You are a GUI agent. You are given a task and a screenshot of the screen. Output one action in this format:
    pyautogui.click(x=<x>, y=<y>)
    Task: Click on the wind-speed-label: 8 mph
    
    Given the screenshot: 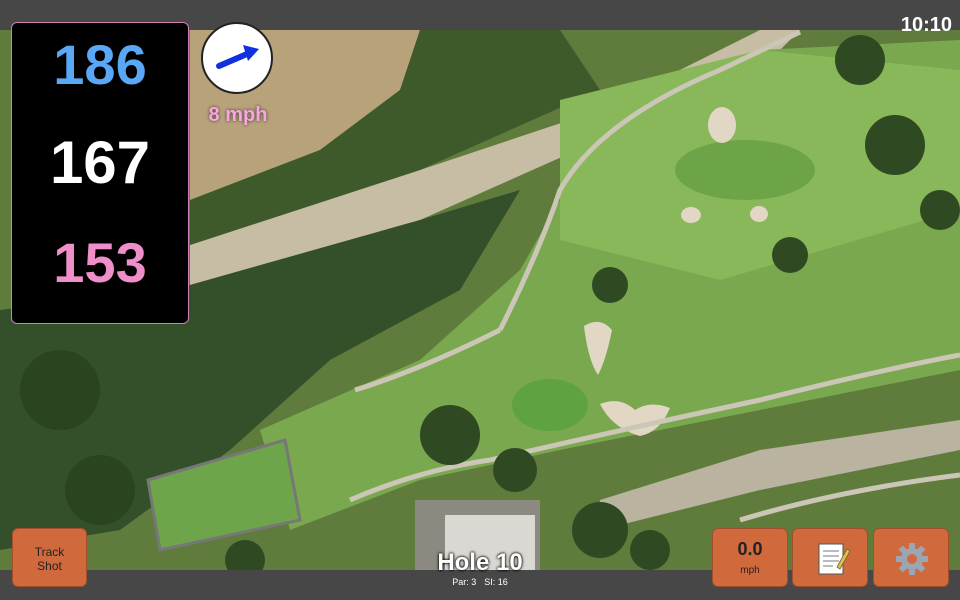 What is the action you would take?
    pyautogui.click(x=238, y=115)
    